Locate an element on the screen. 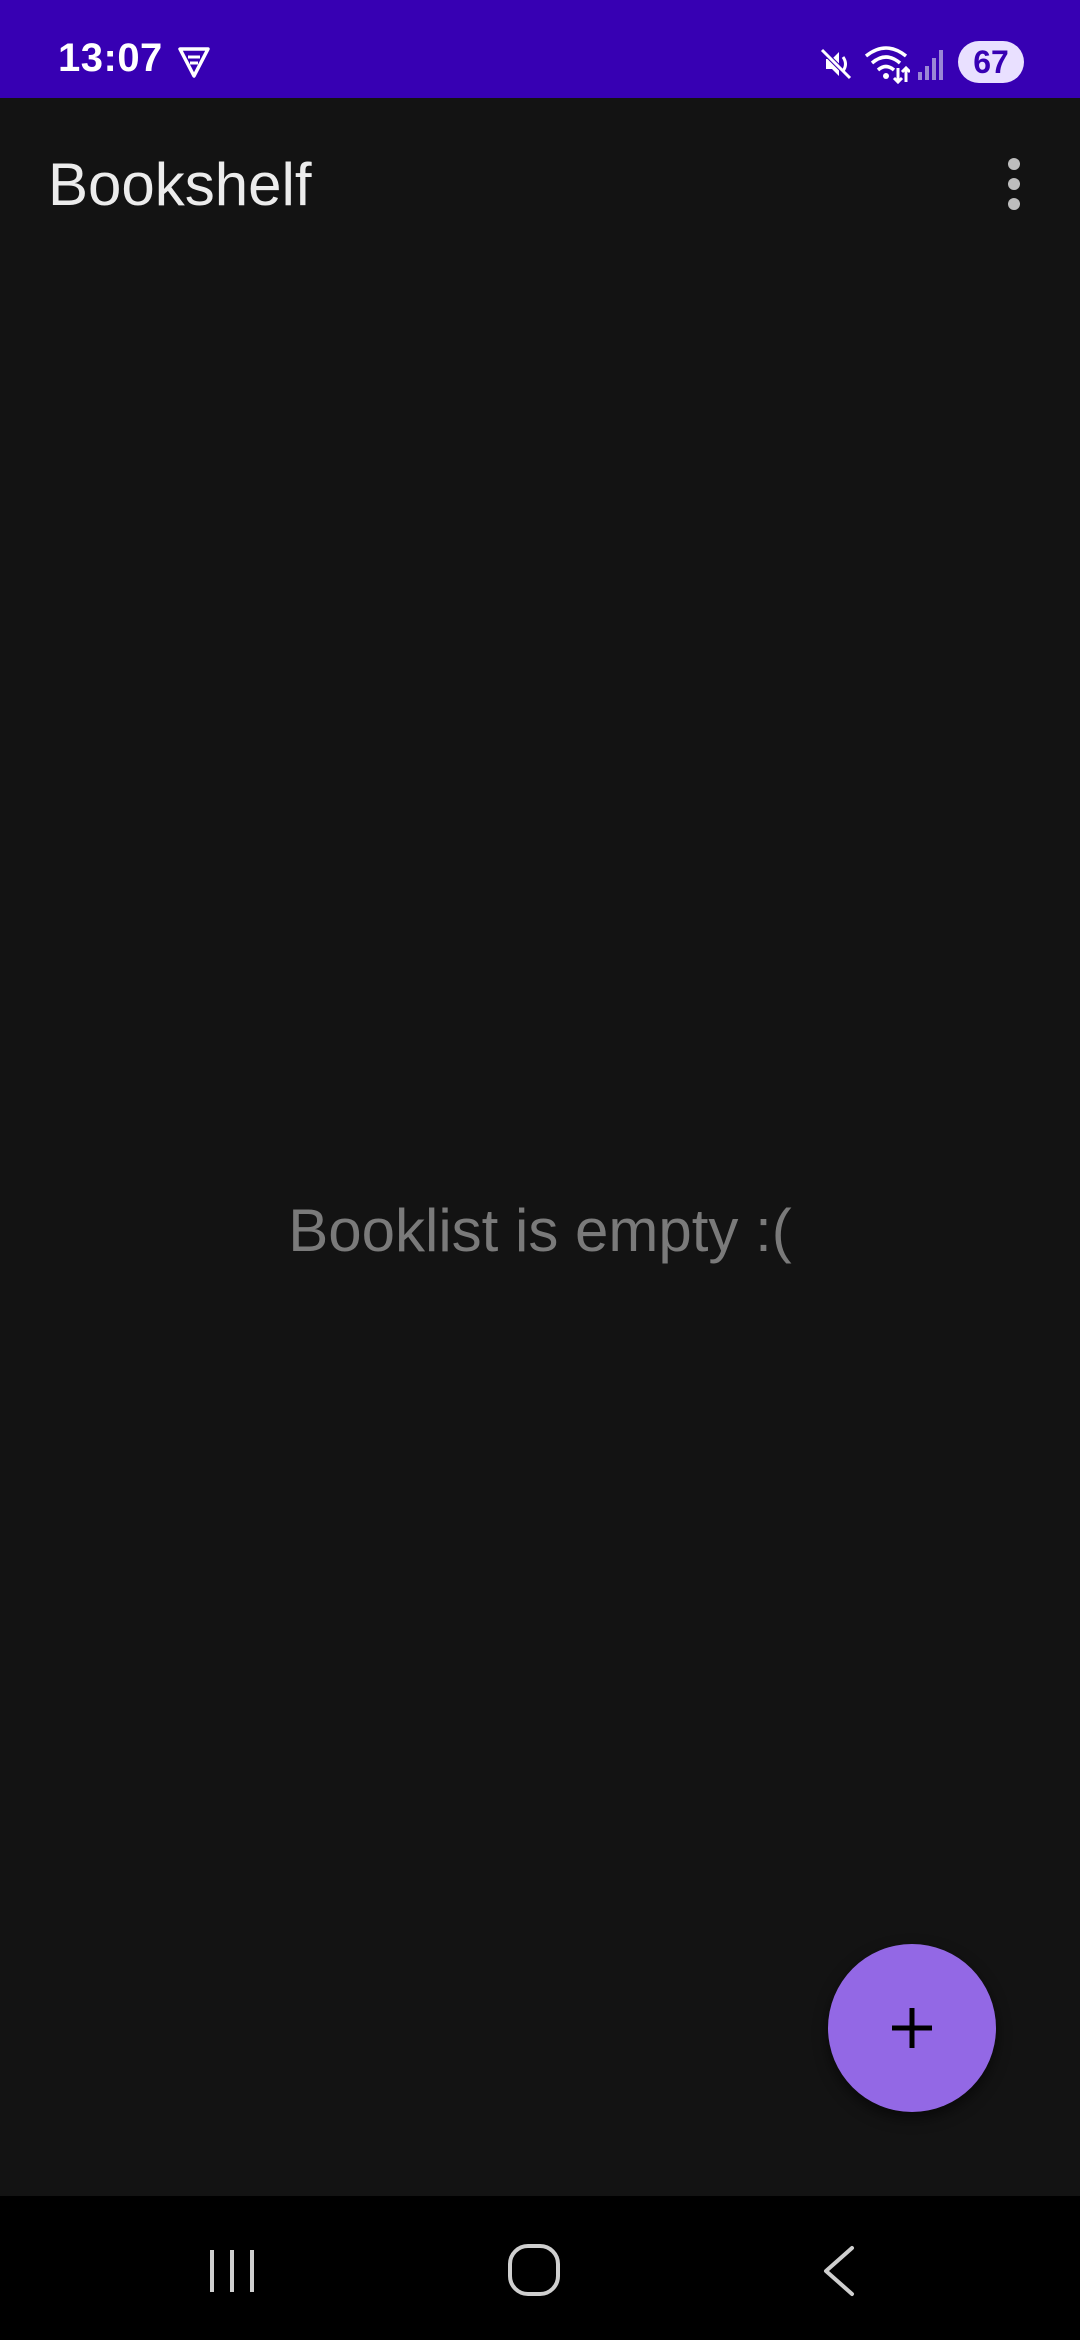 The width and height of the screenshot is (1080, 2340). home-icon is located at coordinates (534, 2270).